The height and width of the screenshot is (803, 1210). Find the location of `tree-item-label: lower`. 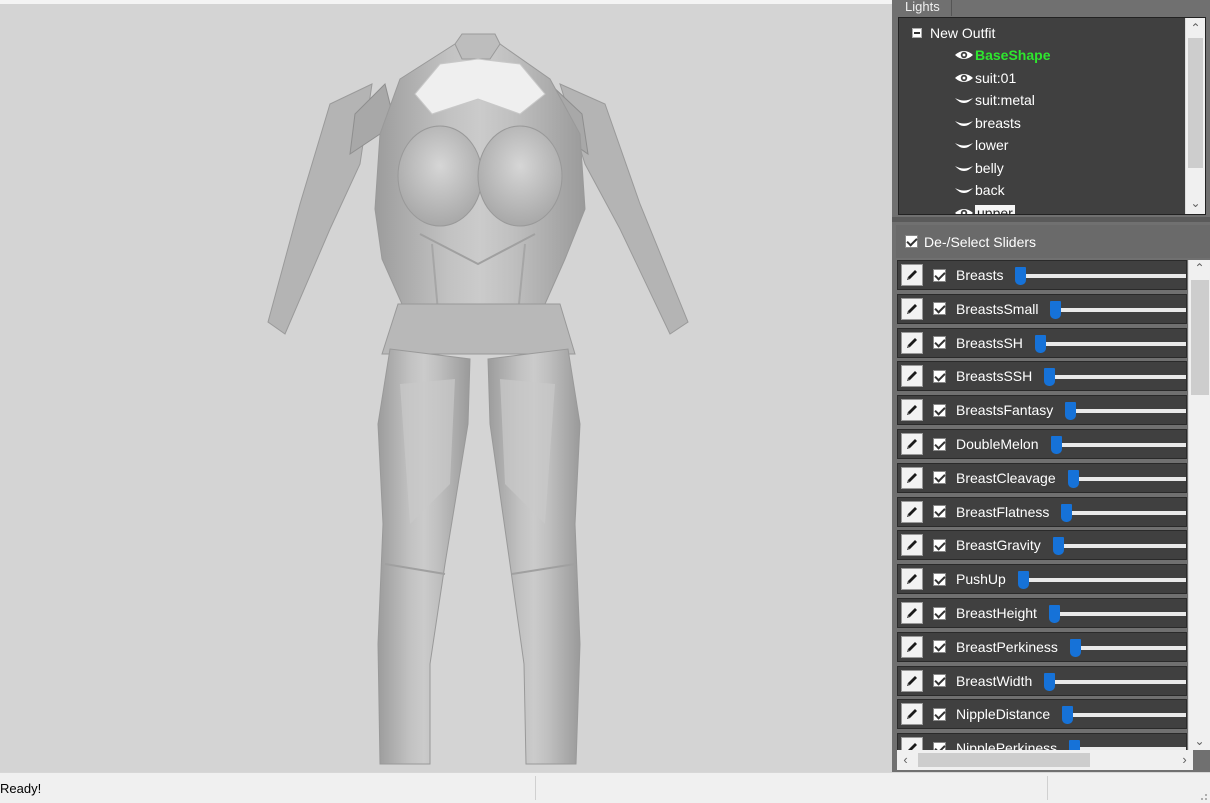

tree-item-label: lower is located at coordinates (992, 145).